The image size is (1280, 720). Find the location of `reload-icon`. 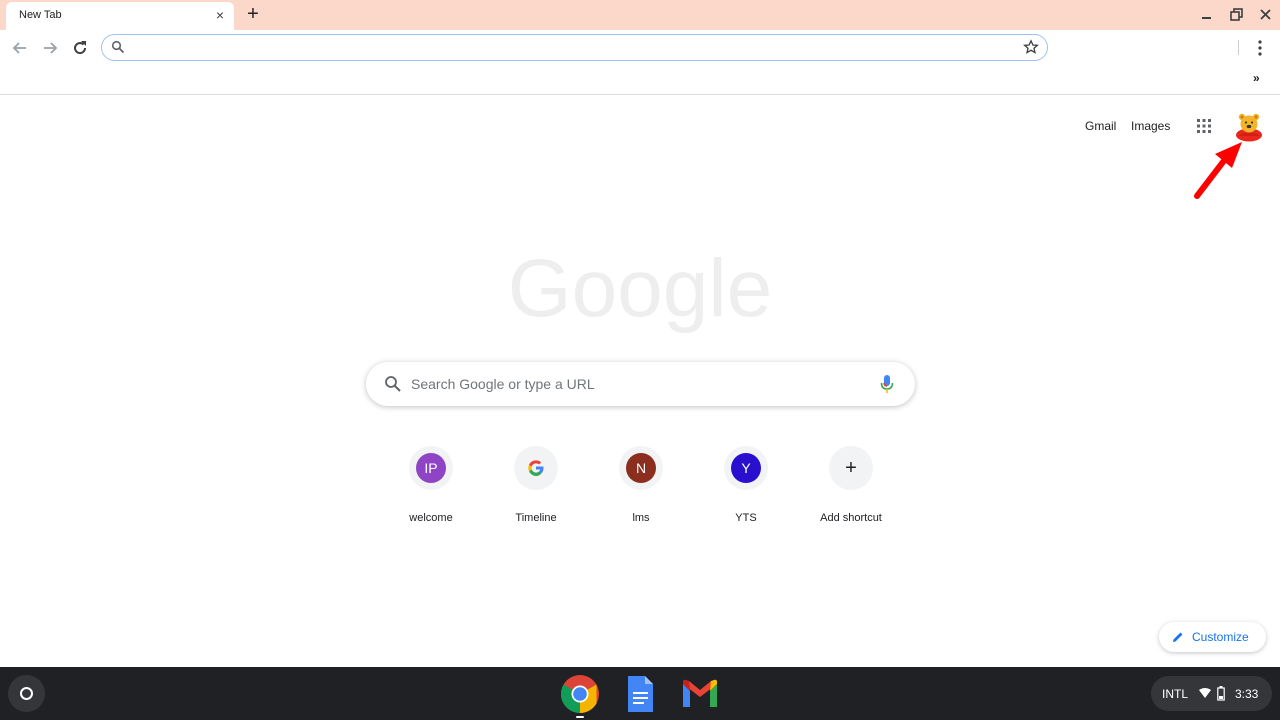

reload-icon is located at coordinates (80, 48).